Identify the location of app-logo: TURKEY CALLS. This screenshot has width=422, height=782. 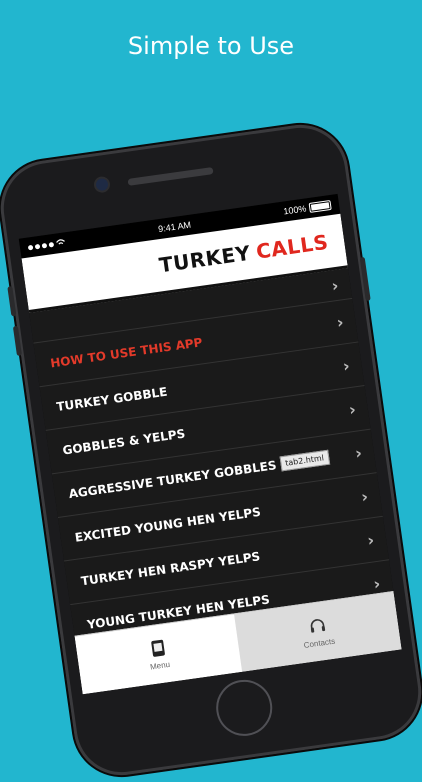
(244, 253).